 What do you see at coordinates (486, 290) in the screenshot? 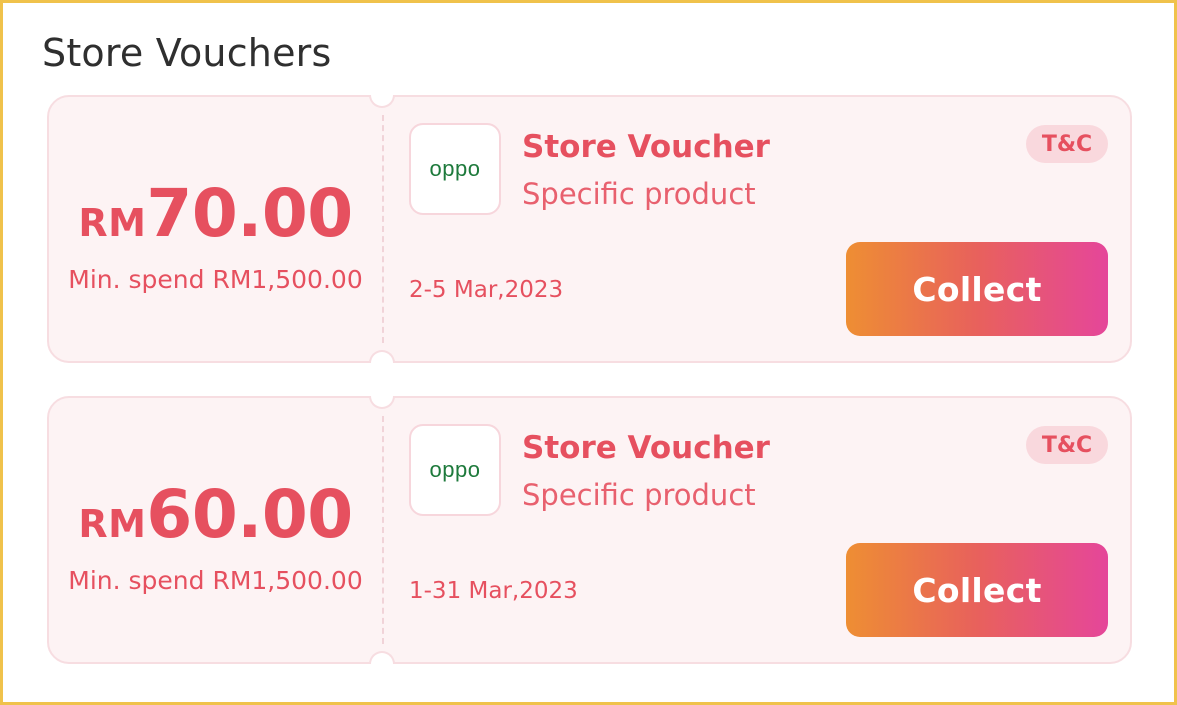
I see `validity-date: 2-5 Mar,2023` at bounding box center [486, 290].